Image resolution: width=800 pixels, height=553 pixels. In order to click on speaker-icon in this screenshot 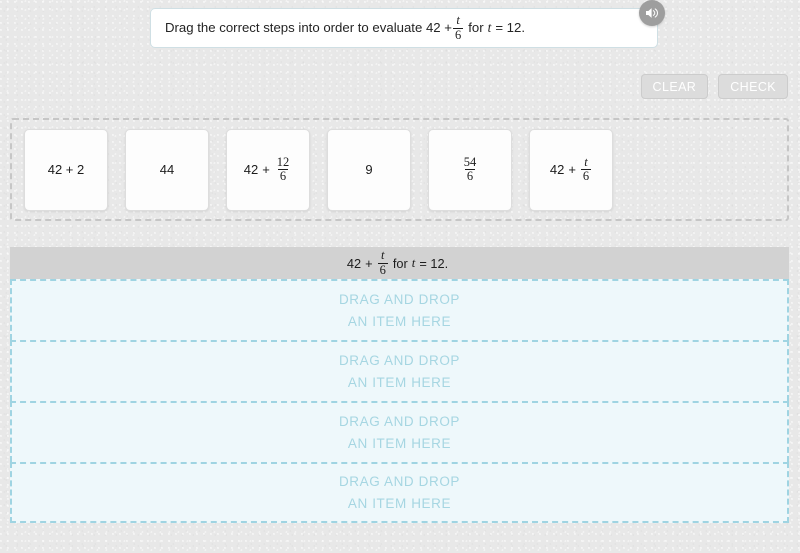, I will do `click(652, 13)`.